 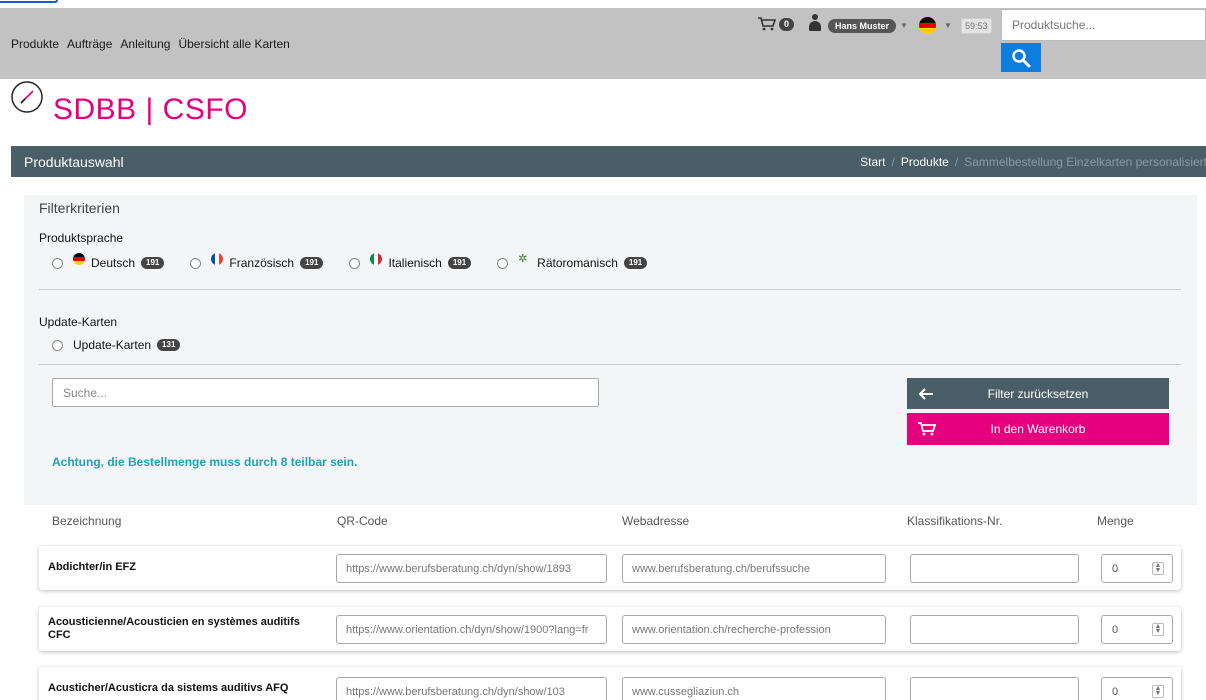 I want to click on nav-item-produkte: Produkte, so click(x=35, y=44).